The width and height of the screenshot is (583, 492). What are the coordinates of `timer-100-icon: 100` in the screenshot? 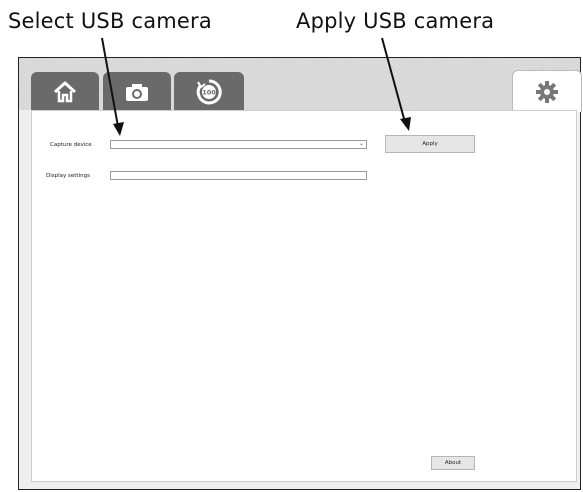 It's located at (209, 92).